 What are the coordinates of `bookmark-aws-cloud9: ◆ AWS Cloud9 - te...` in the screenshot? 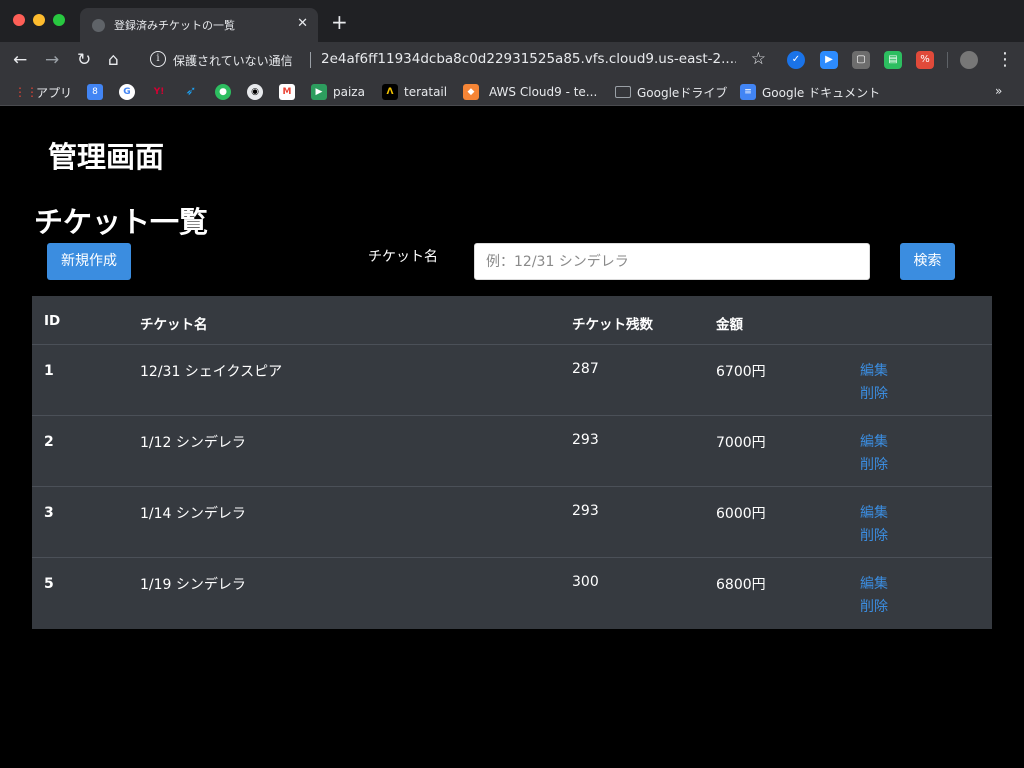 It's located at (530, 92).